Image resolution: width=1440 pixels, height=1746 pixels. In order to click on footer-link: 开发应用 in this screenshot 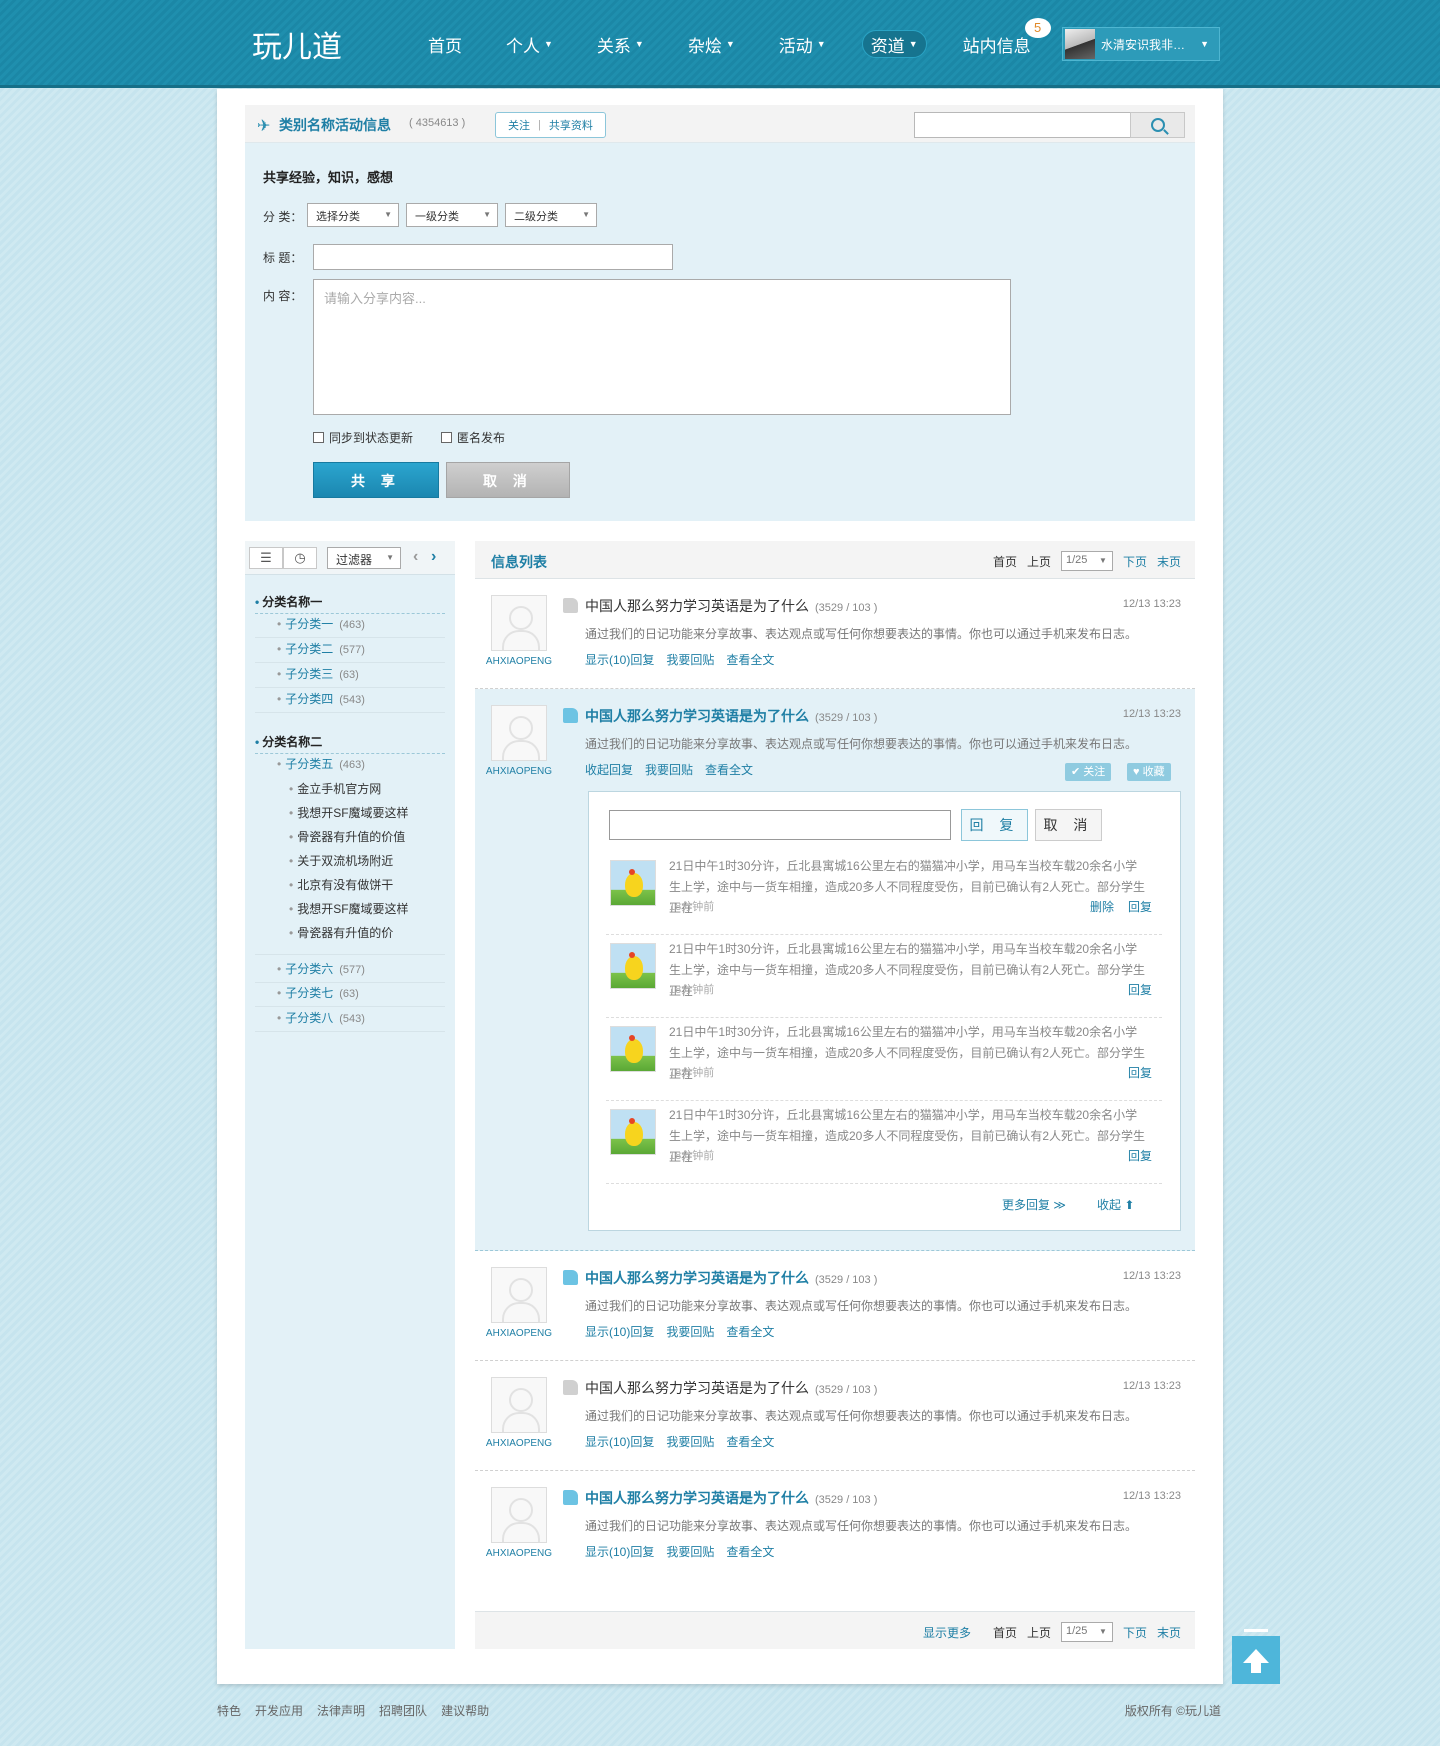, I will do `click(279, 1710)`.